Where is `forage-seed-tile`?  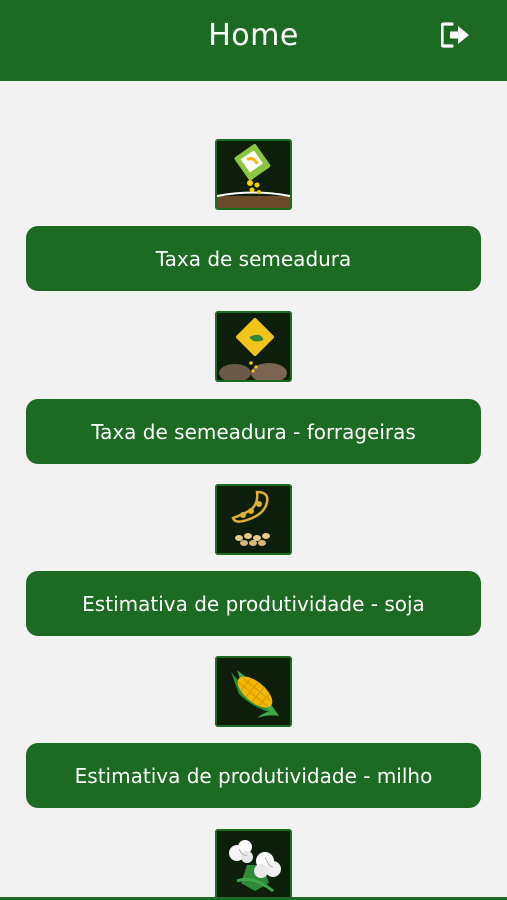
forage-seed-tile is located at coordinates (253, 346).